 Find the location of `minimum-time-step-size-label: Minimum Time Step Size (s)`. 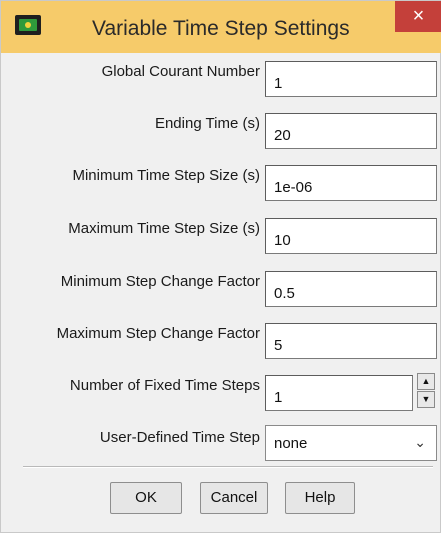

minimum-time-step-size-label: Minimum Time Step Size (s) is located at coordinates (166, 175).